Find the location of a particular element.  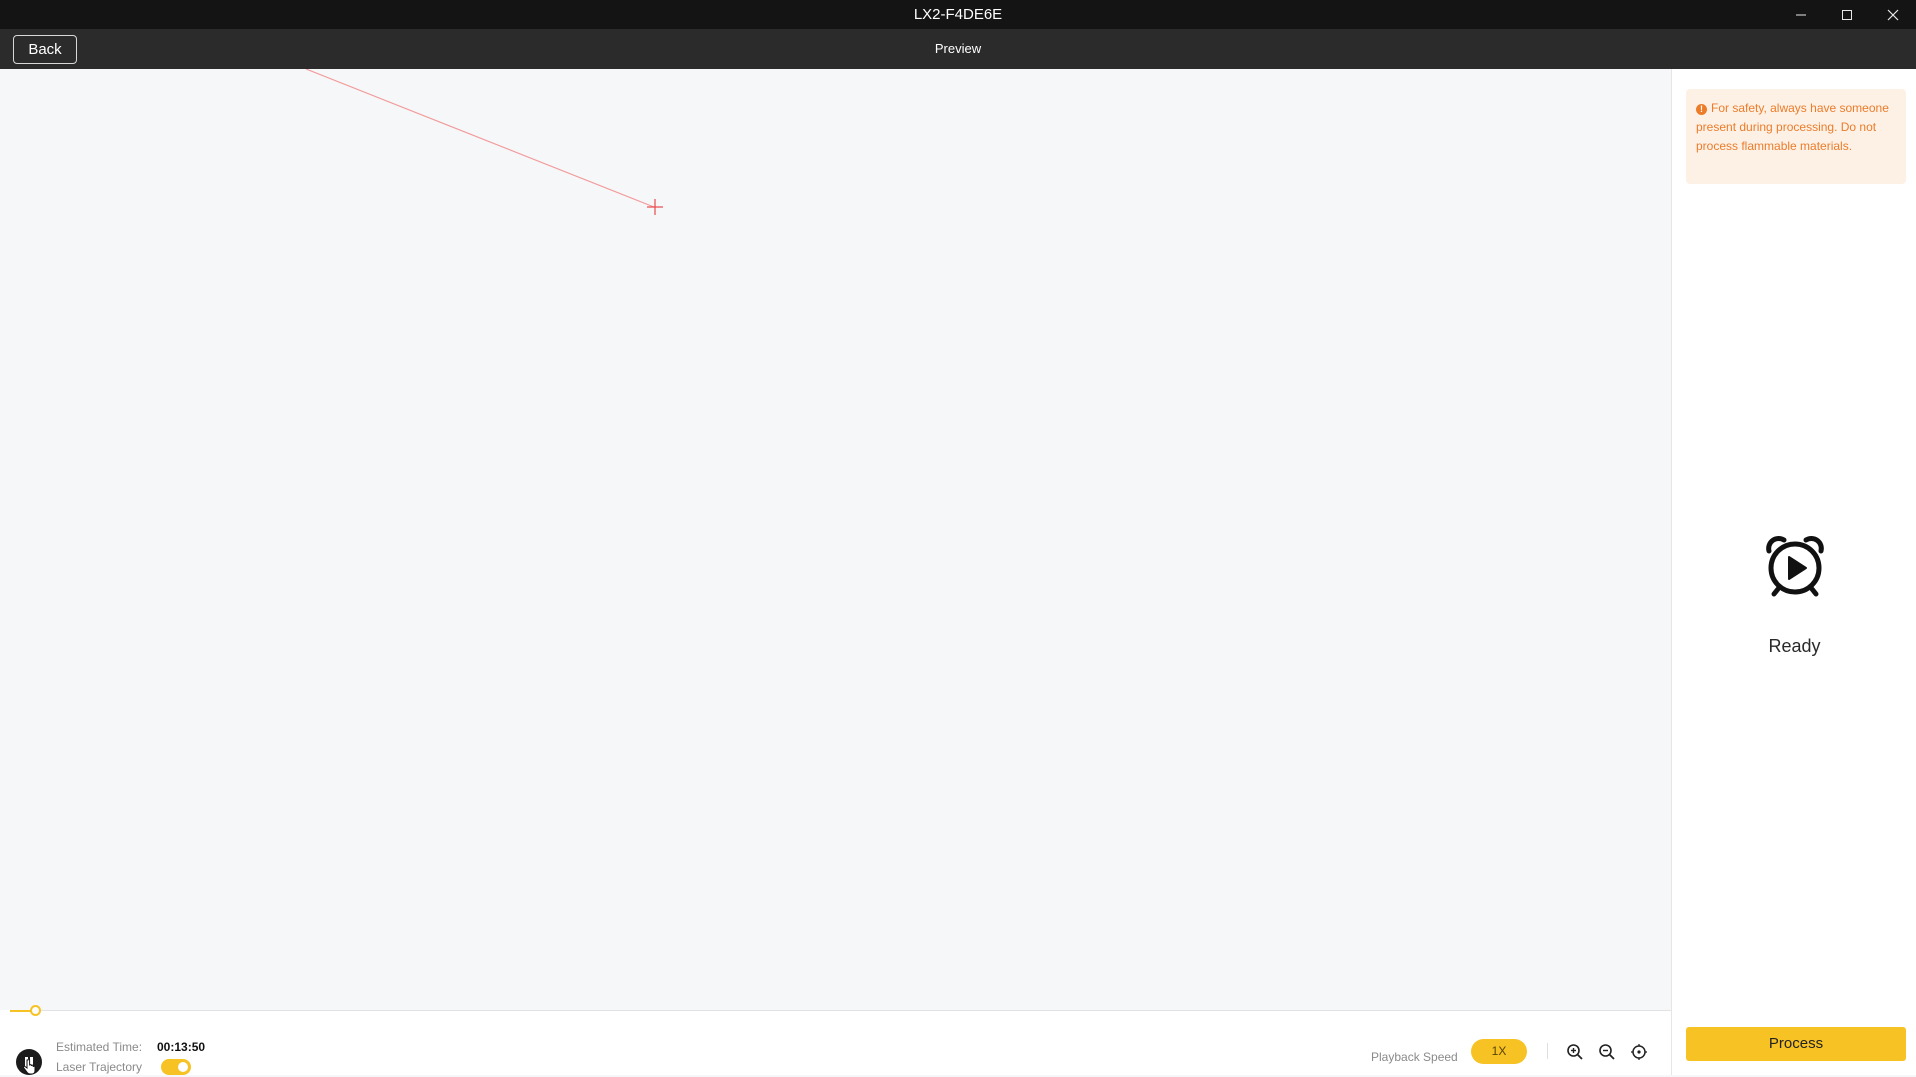

estimated-time-label: Estimated Time: is located at coordinates (99, 1047).